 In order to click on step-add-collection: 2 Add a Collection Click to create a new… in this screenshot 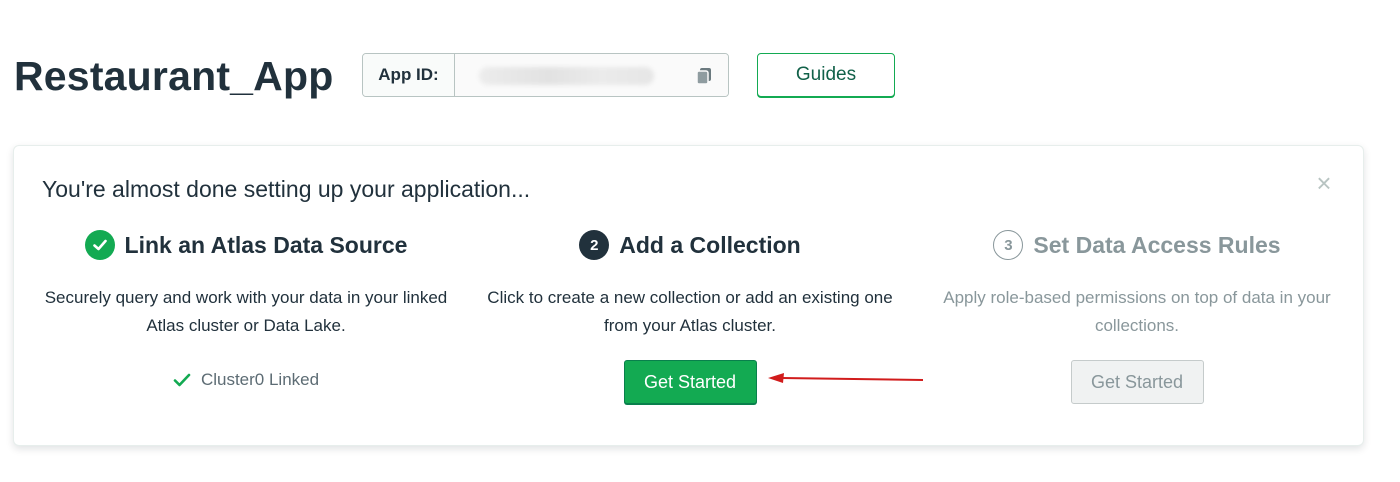, I will do `click(690, 316)`.